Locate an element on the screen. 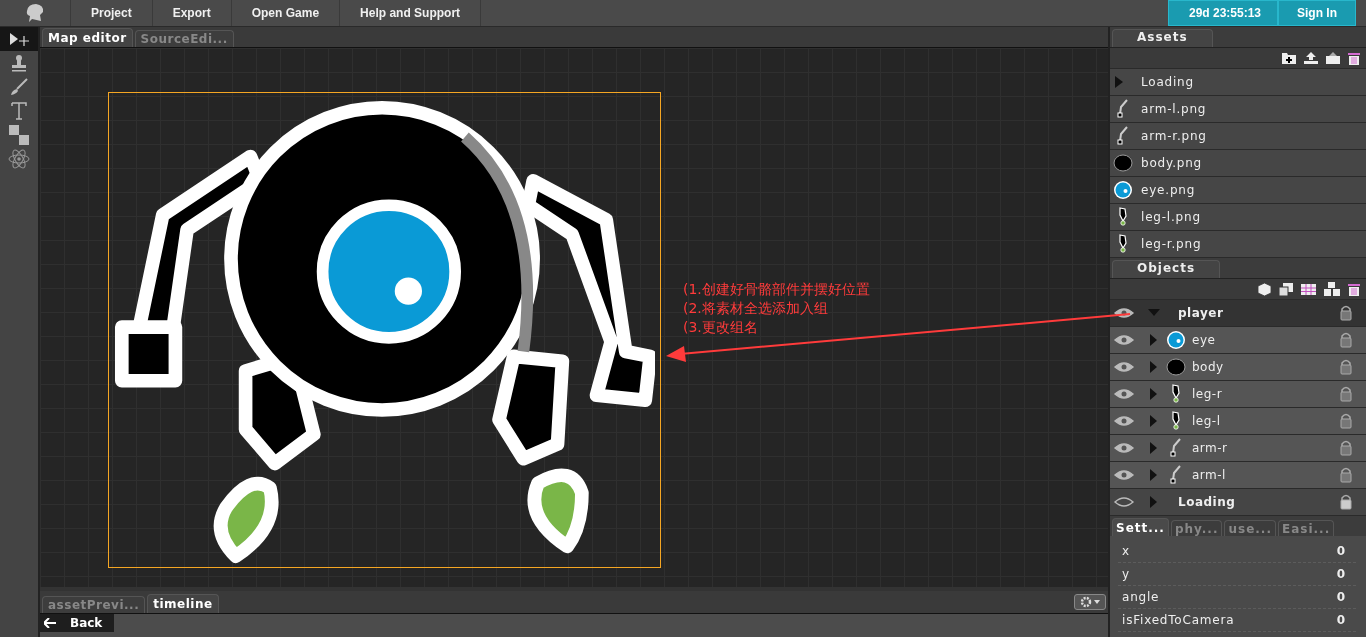 Image resolution: width=1366 pixels, height=637 pixels. menu-item: Export is located at coordinates (192, 13).